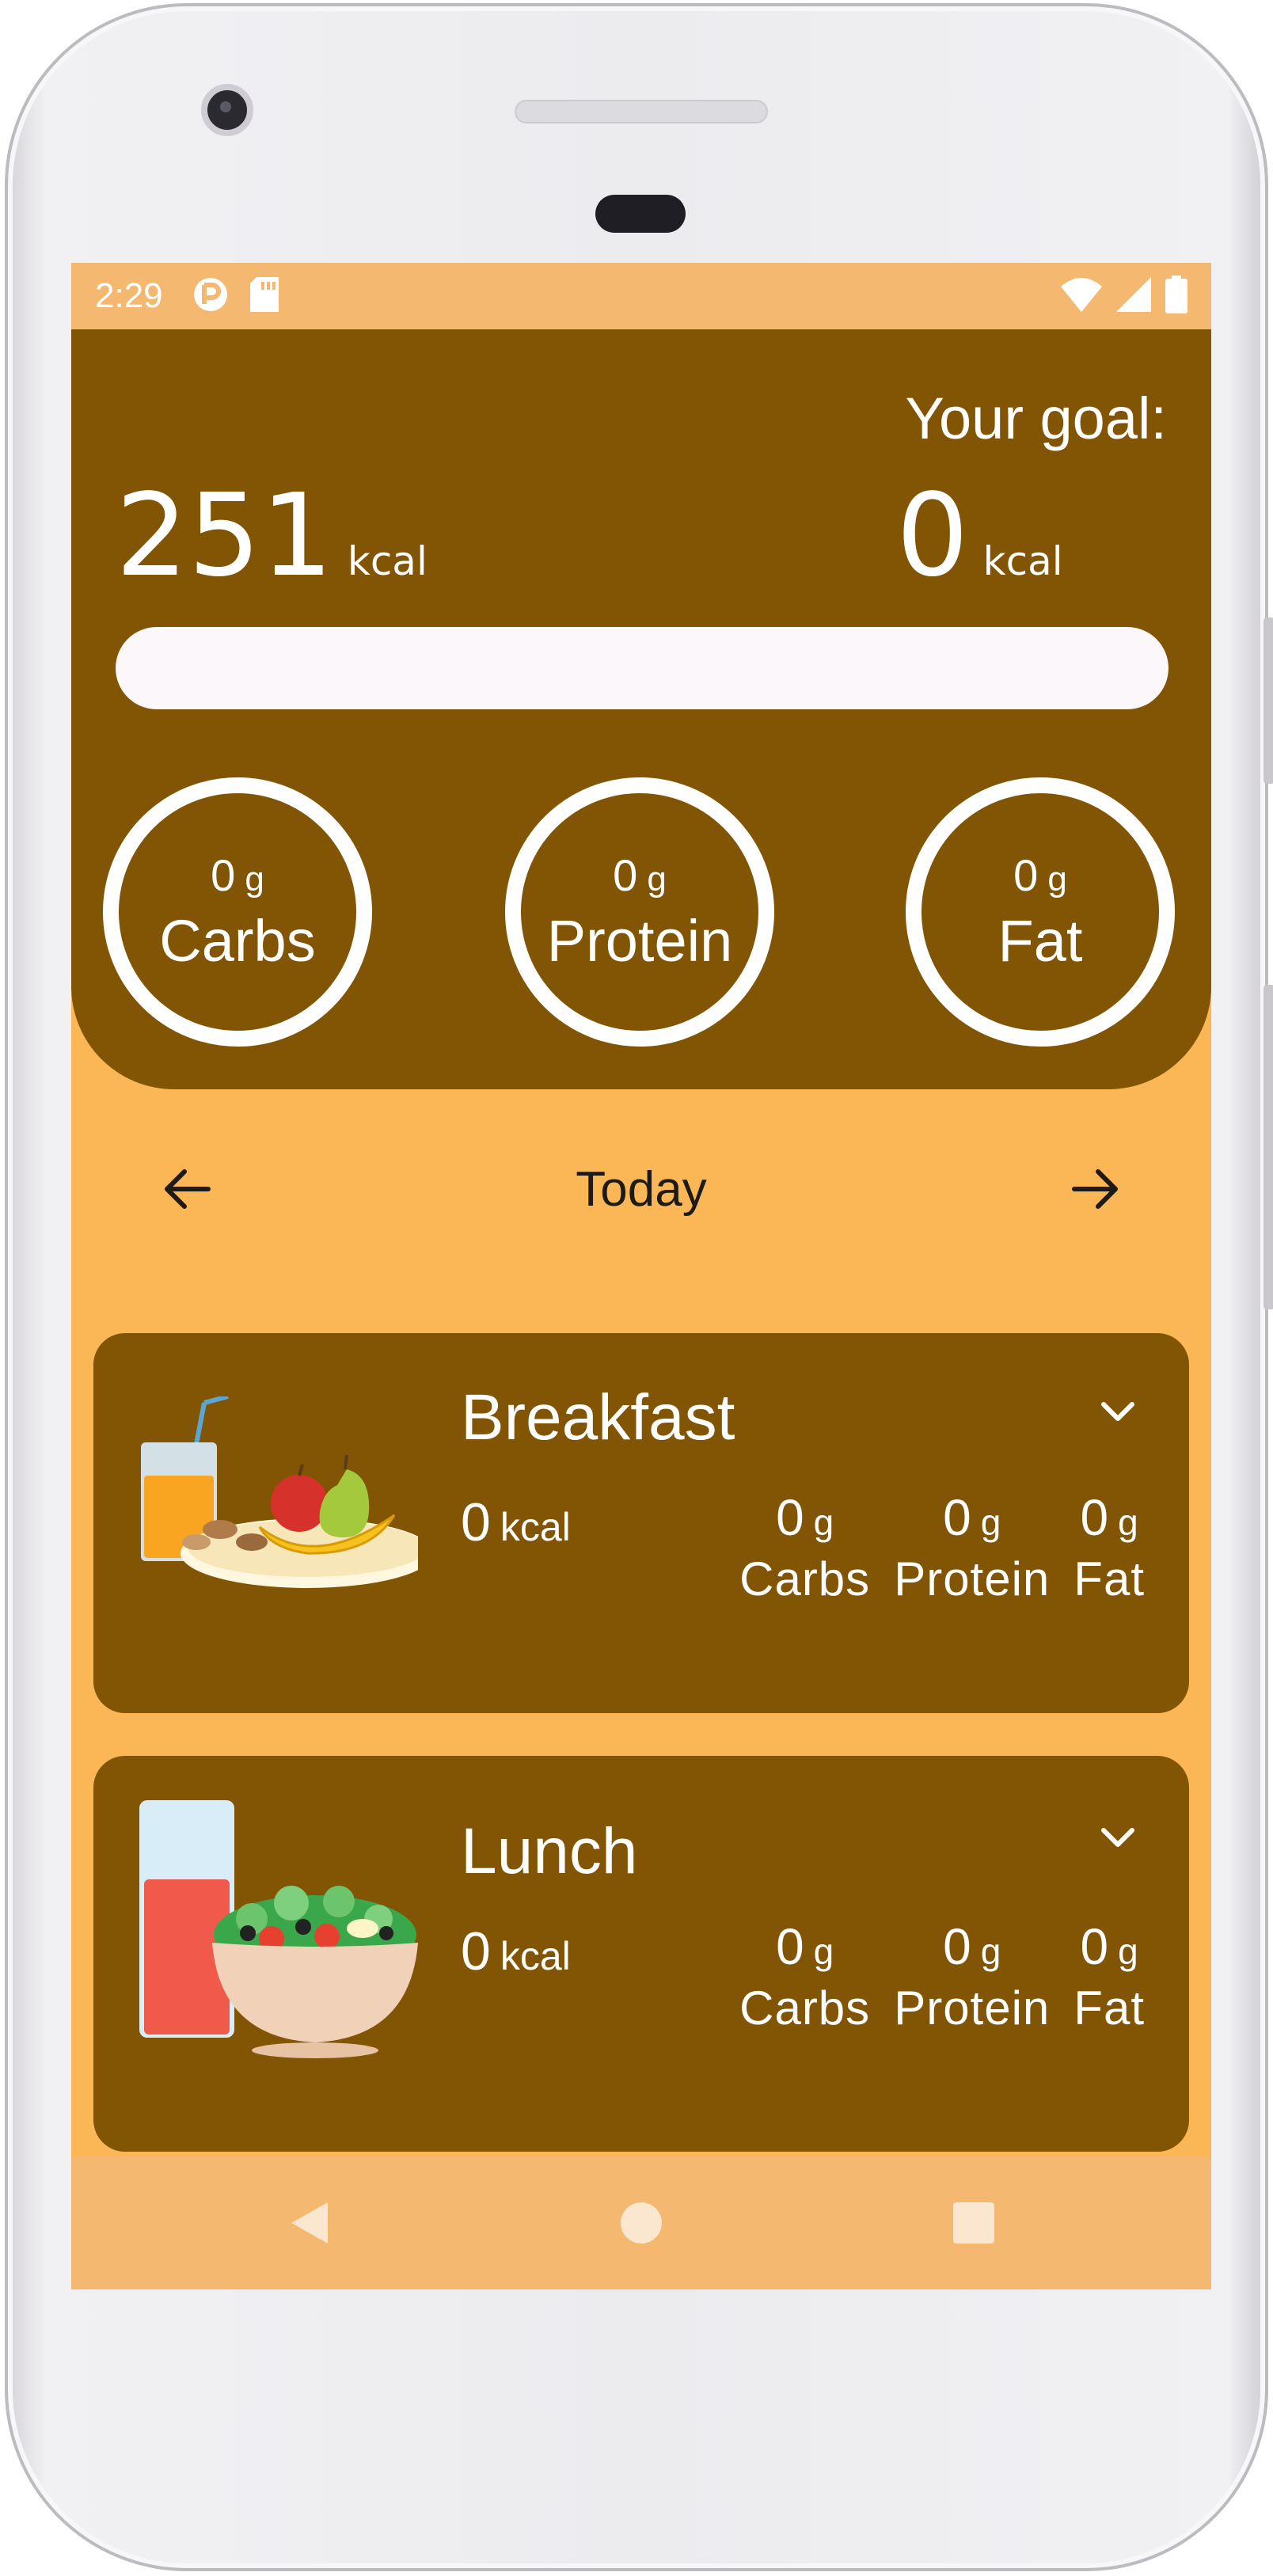 The height and width of the screenshot is (2576, 1273). I want to click on status-time: 2:29, so click(129, 296).